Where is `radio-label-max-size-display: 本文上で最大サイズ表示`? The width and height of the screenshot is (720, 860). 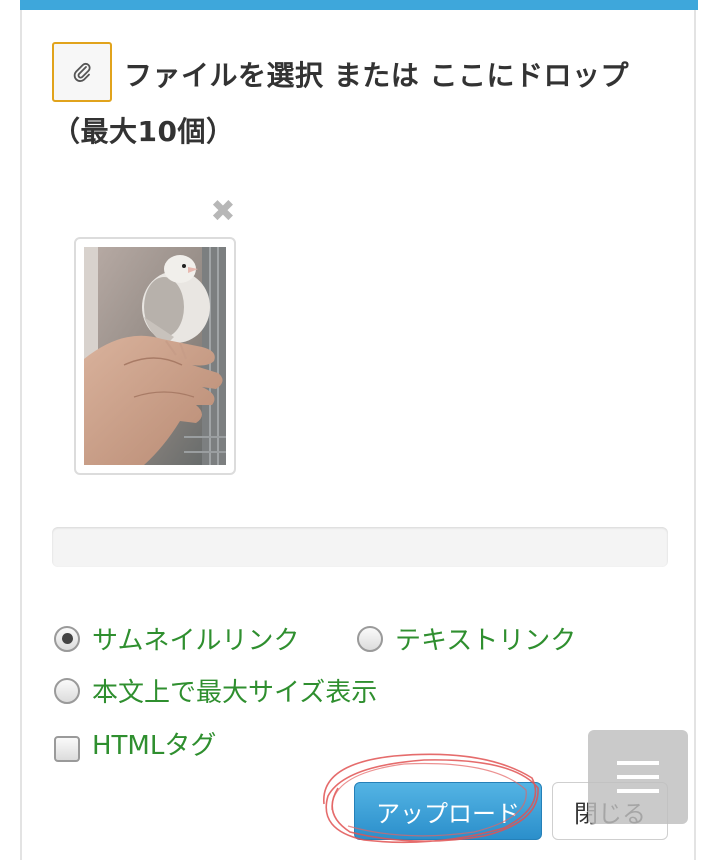
radio-label-max-size-display: 本文上で最大サイズ表示 is located at coordinates (235, 693).